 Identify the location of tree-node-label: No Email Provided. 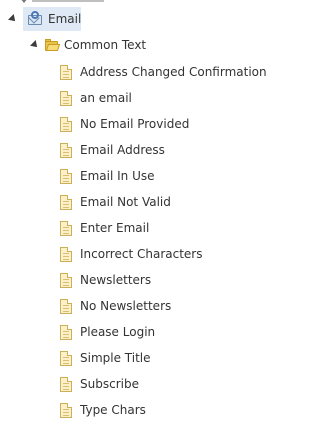
(135, 124).